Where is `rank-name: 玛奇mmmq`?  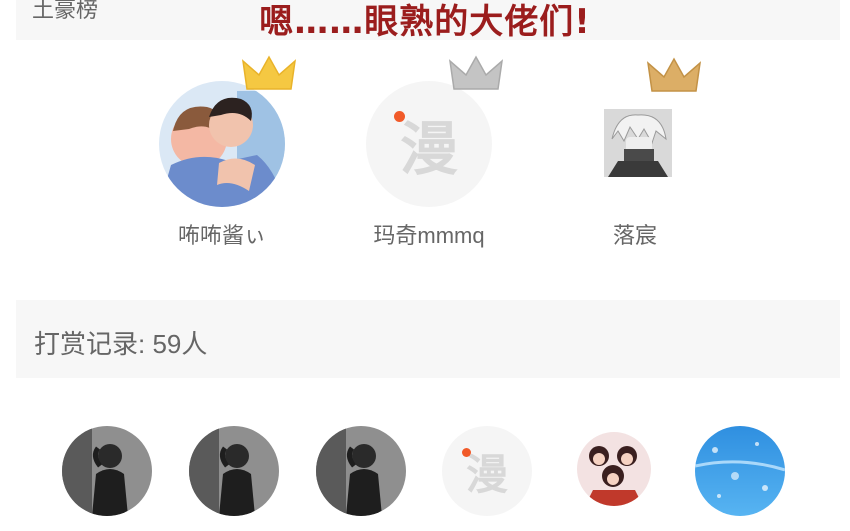 rank-name: 玛奇mmmq is located at coordinates (429, 235).